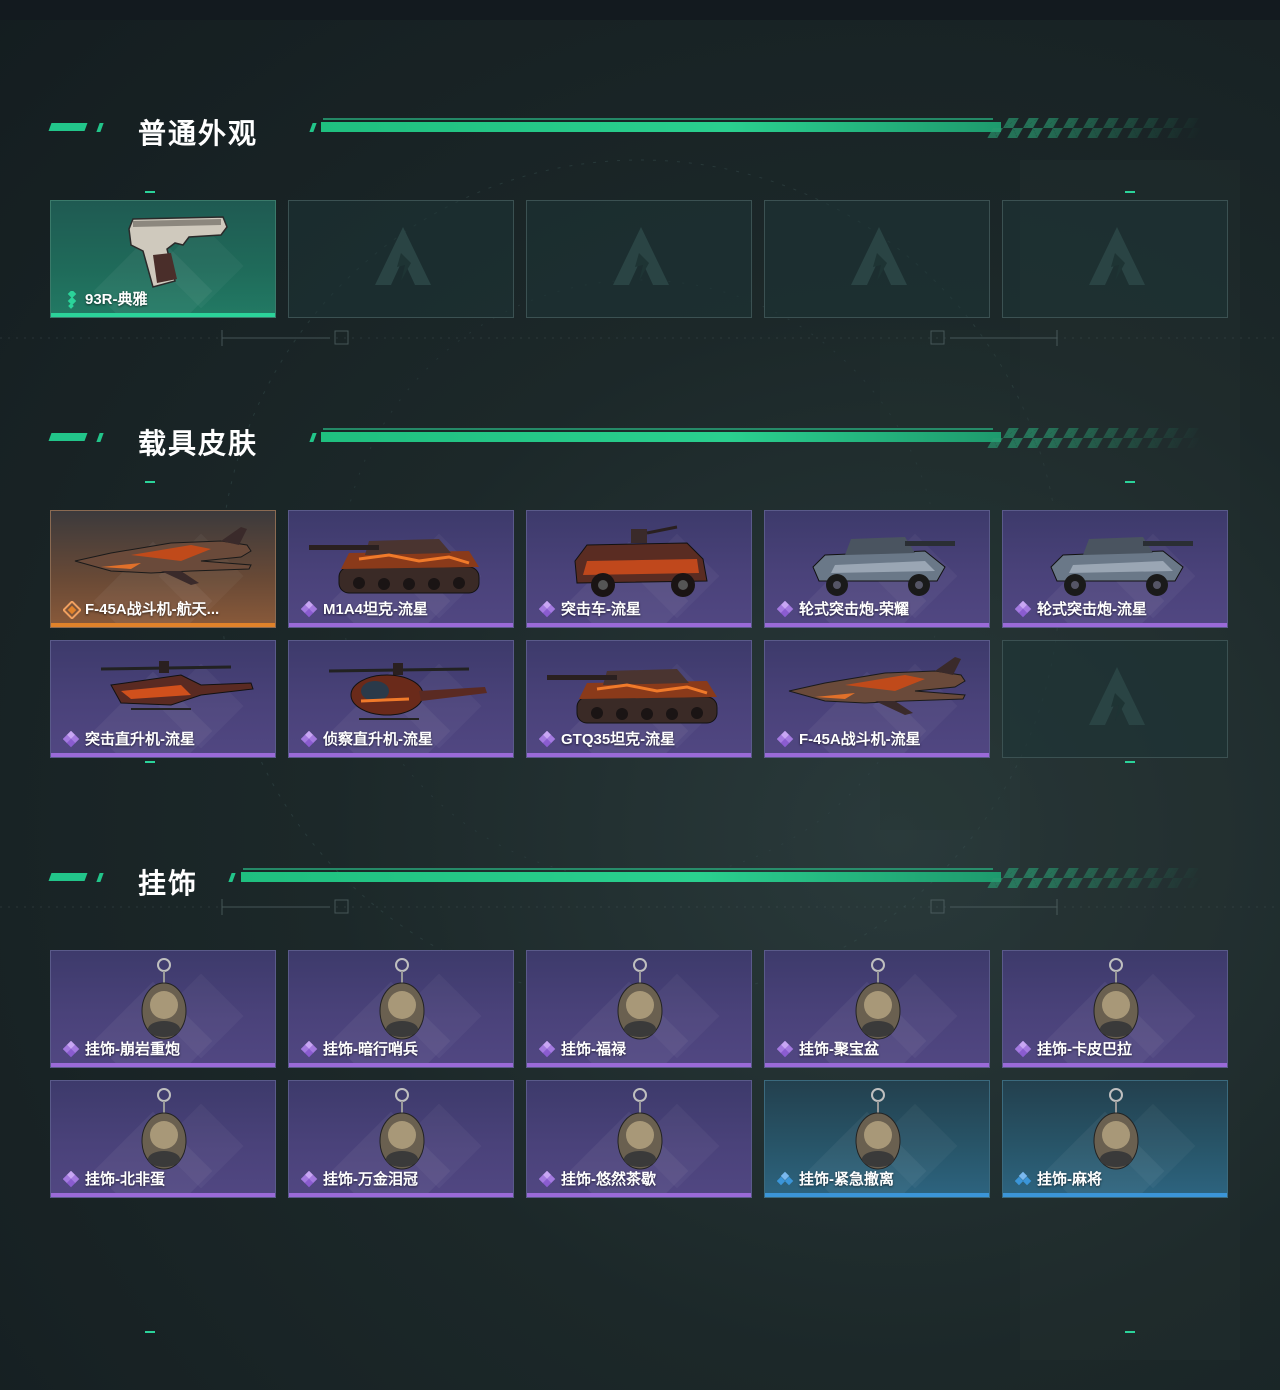  Describe the element at coordinates (640, 559) in the screenshot. I see `assault-vehicle-icon` at that location.